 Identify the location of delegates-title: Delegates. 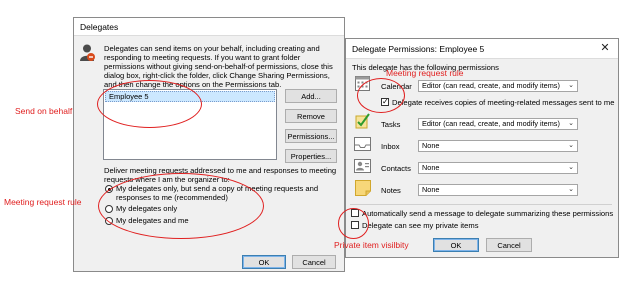
(99, 26).